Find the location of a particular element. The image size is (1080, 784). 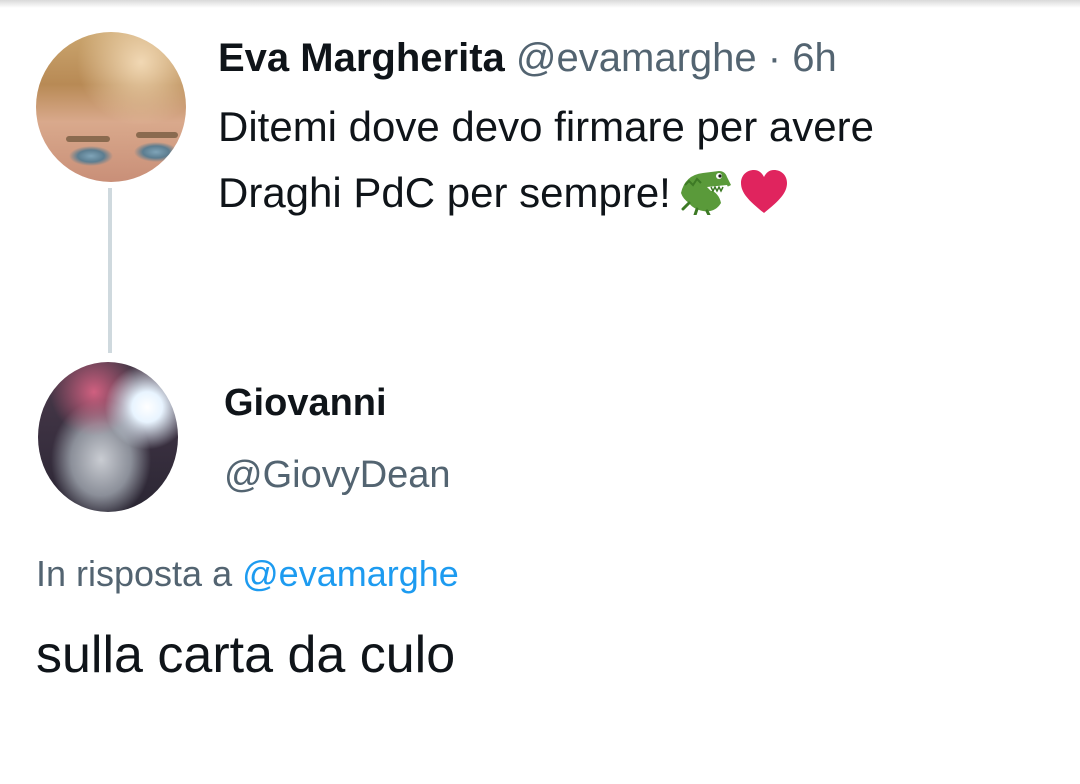

tweet-text-line-2: Draghi PdC per sempre! is located at coordinates (628, 197).